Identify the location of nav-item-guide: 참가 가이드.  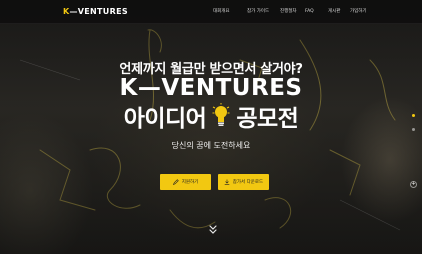
(258, 12).